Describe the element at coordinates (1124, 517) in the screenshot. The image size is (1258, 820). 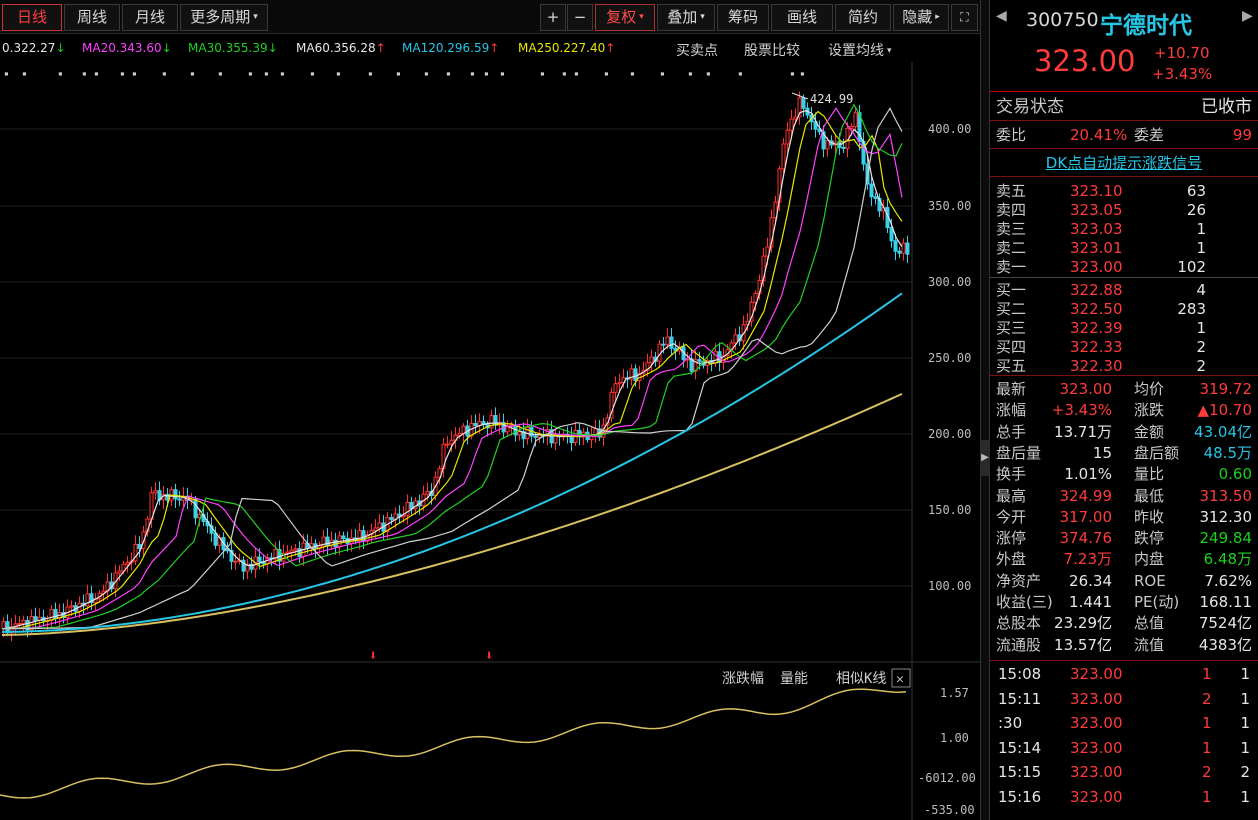
I see `stat-row: 今开 317.00 昨收 312.30` at that location.